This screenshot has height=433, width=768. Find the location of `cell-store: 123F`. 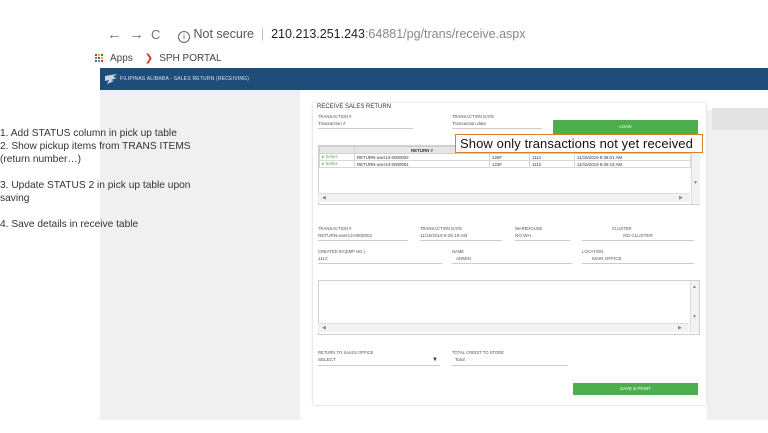

cell-store: 123F is located at coordinates (509, 164).